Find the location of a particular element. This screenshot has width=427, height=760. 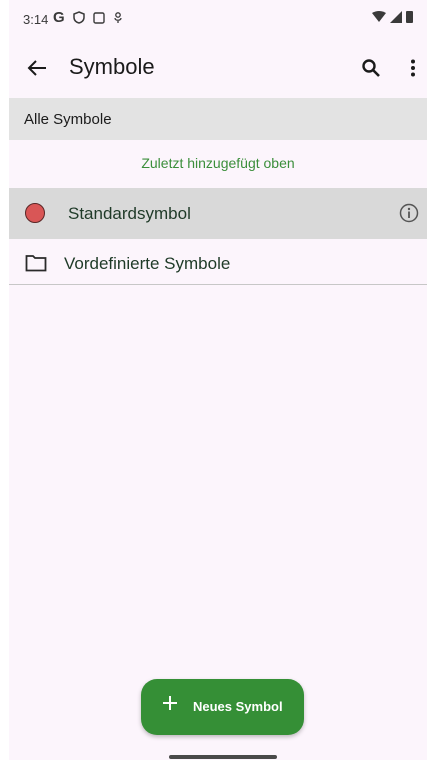

sort-hint: Zuletzt hinzugefügt oben is located at coordinates (218, 163).